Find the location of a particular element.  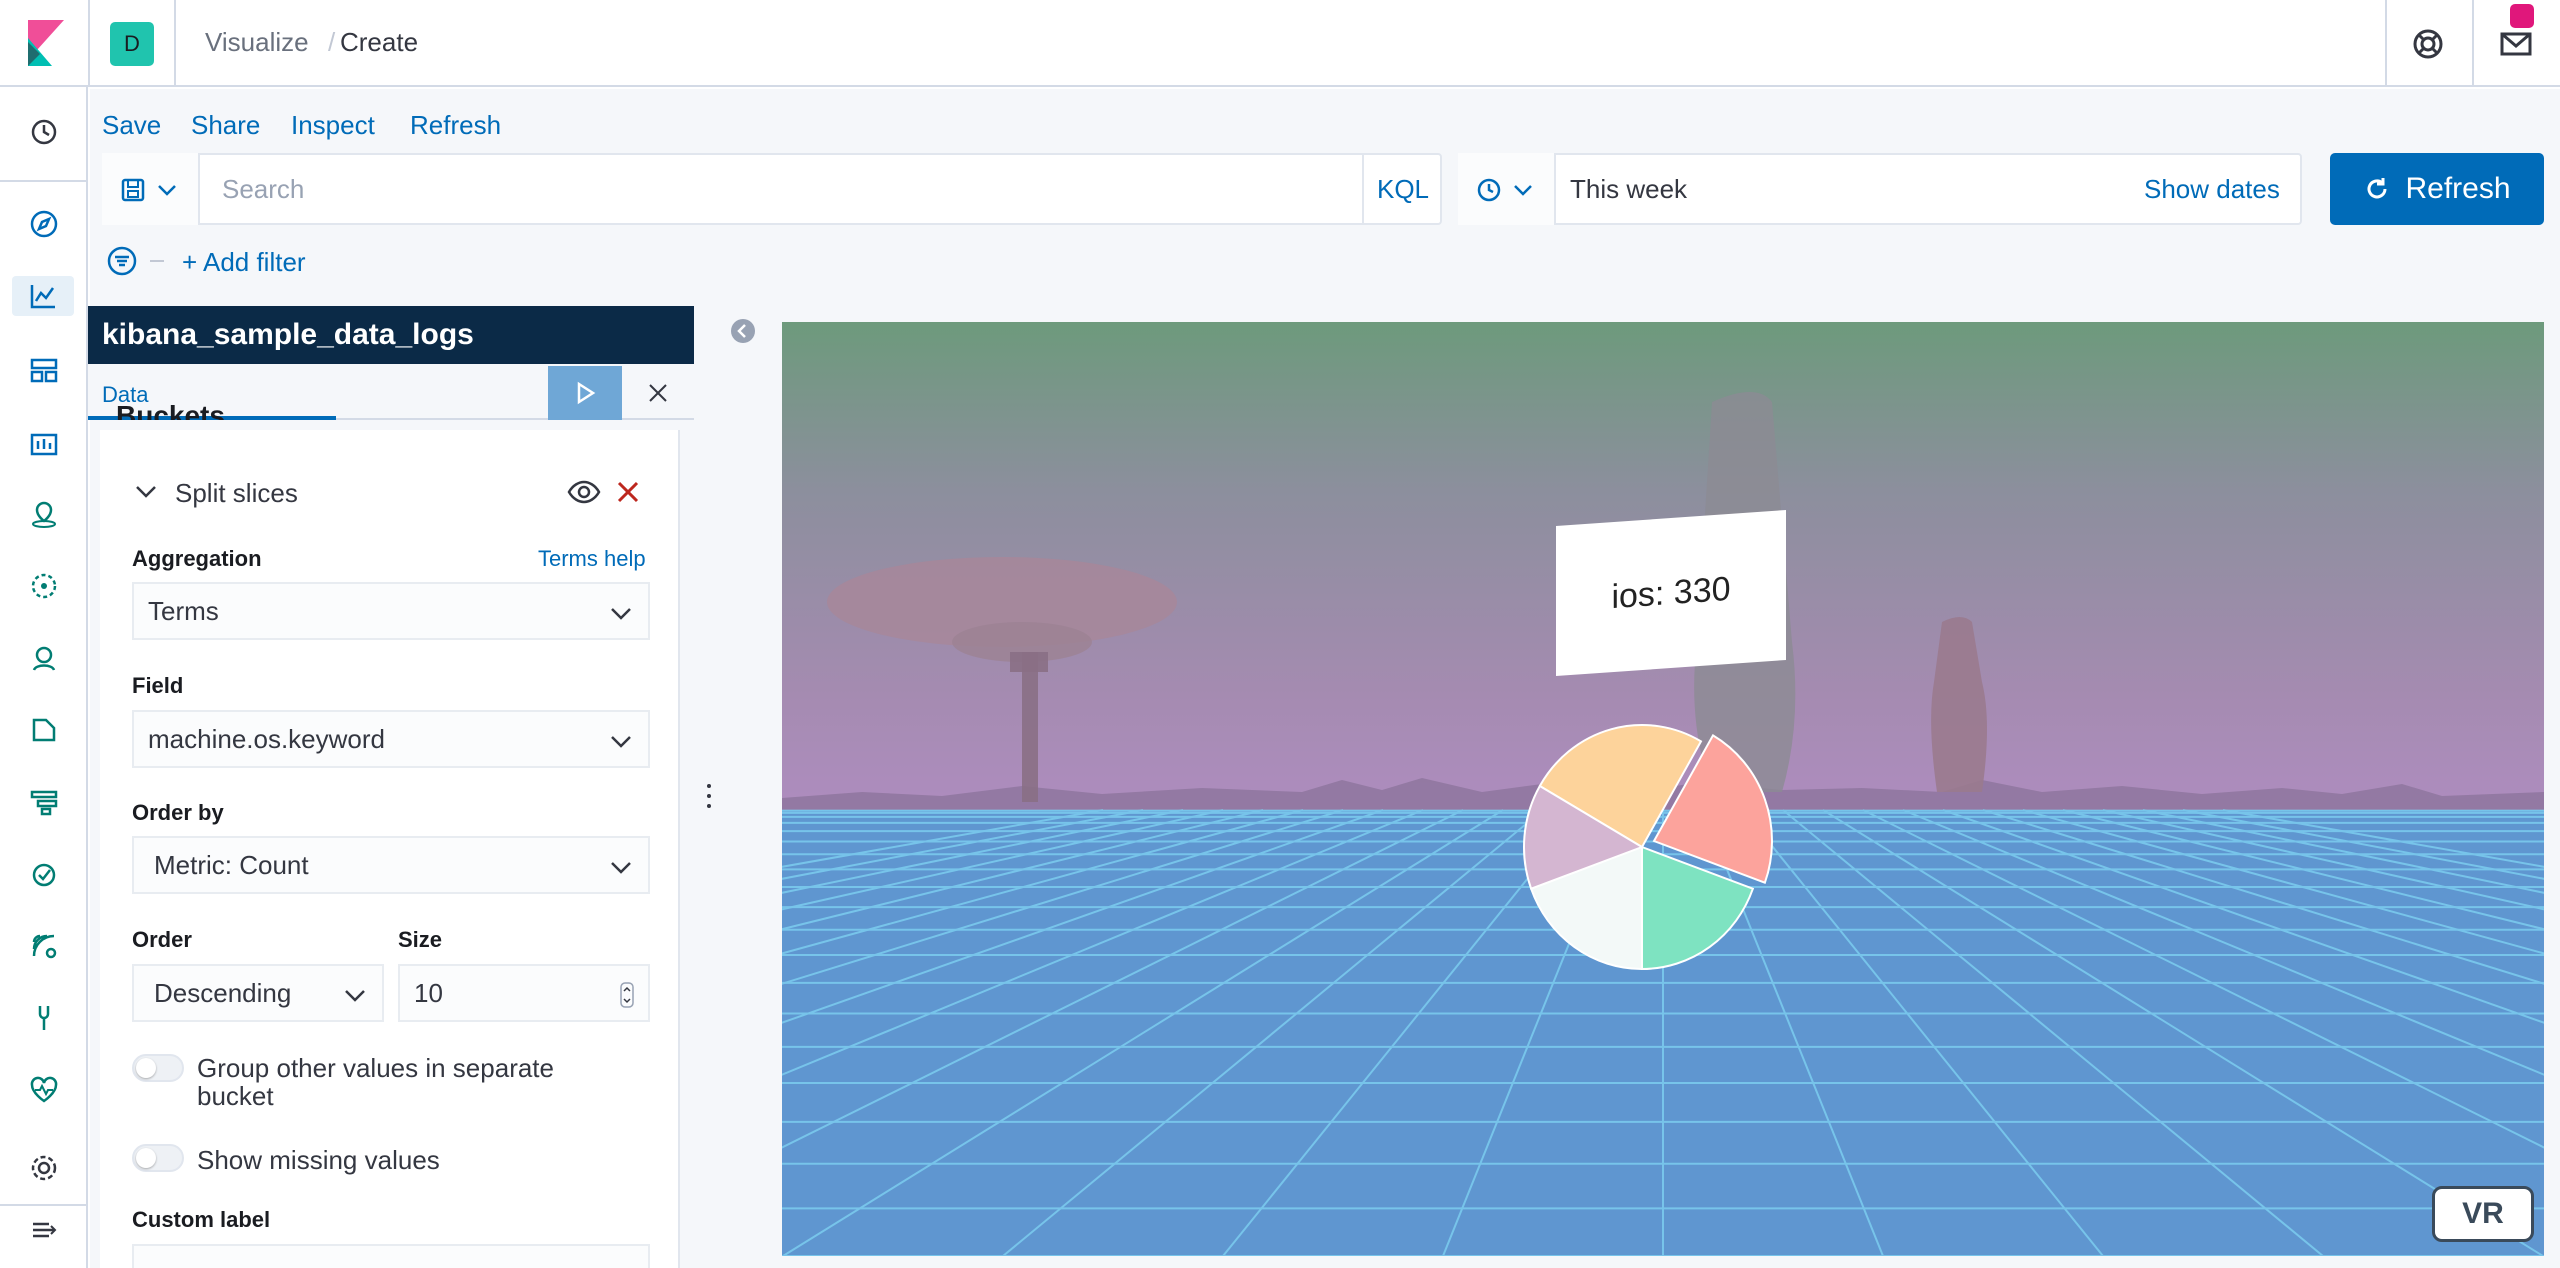

eye-icon is located at coordinates (584, 492).